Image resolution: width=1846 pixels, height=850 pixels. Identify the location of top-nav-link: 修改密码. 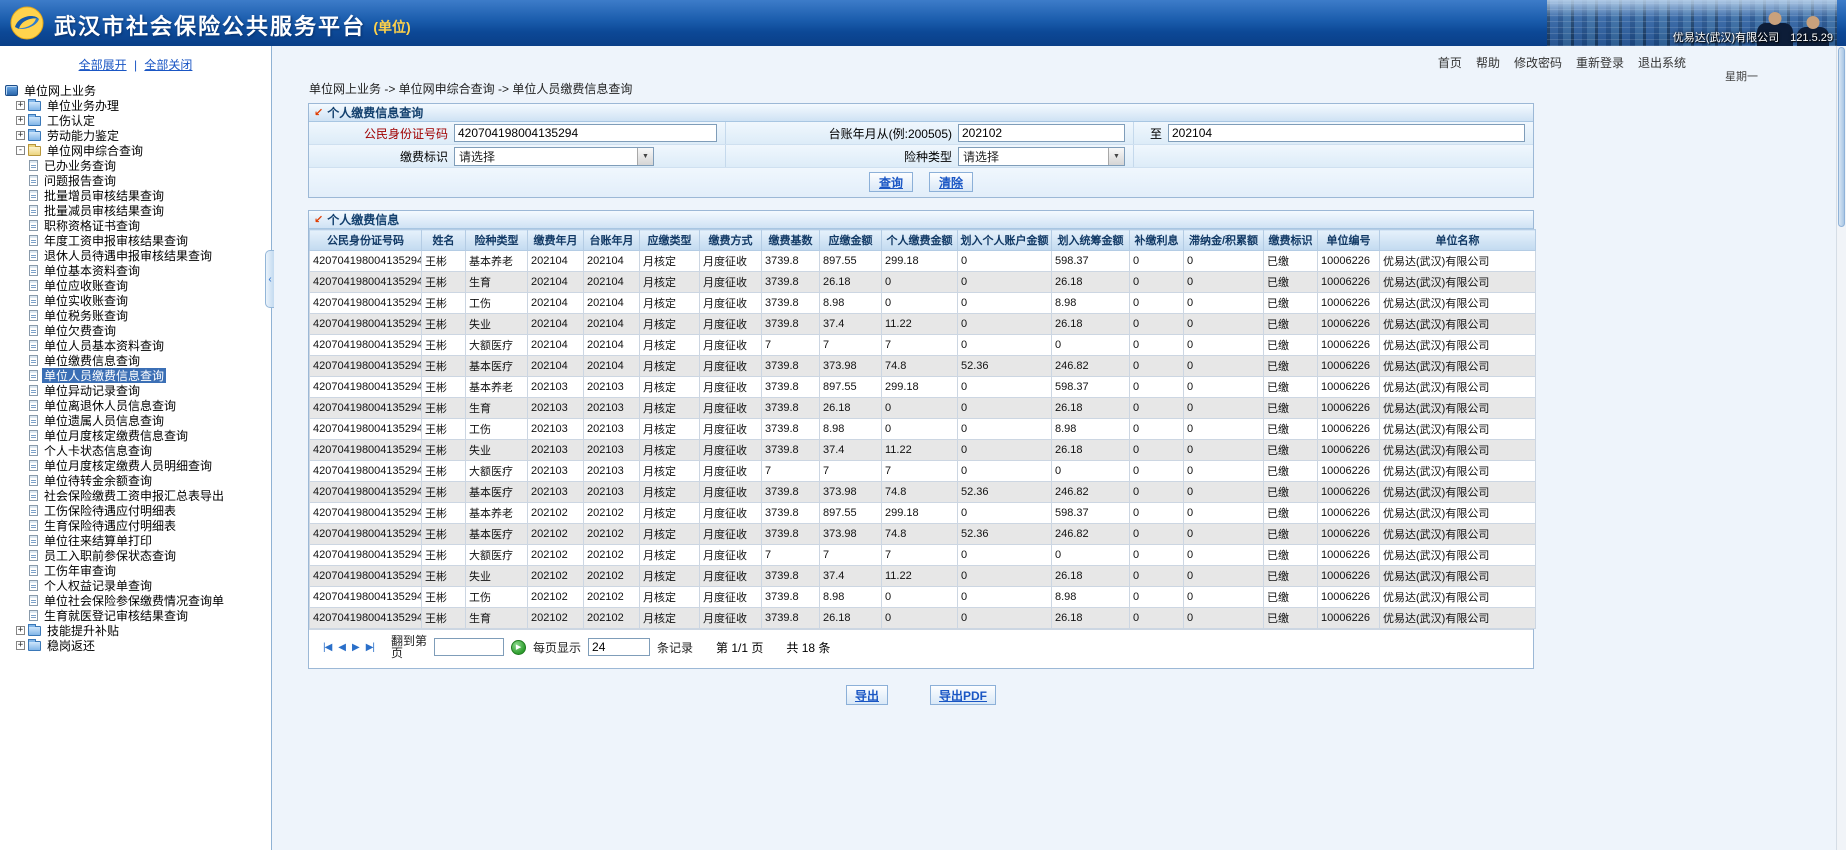
(1538, 63).